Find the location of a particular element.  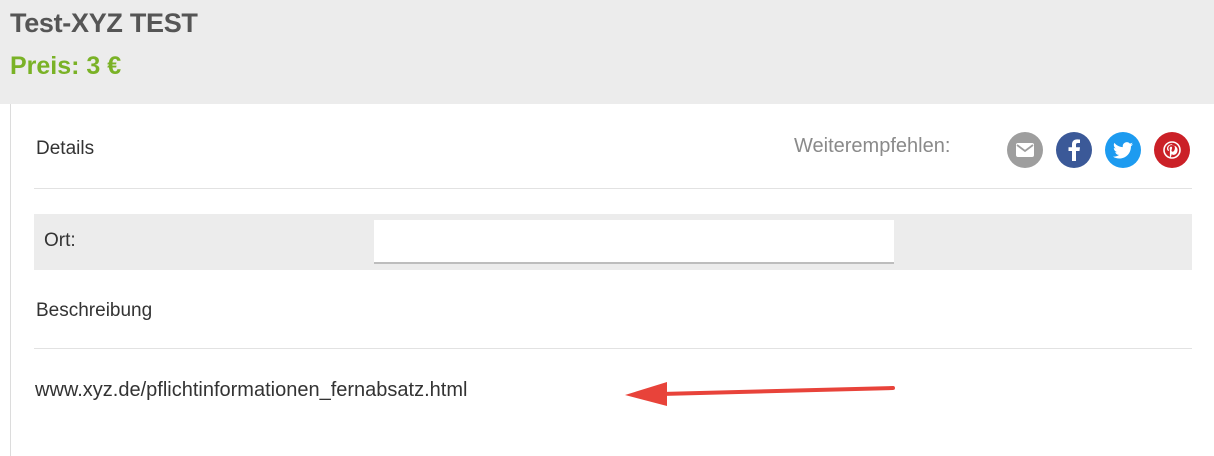

share-pinterest-button is located at coordinates (1172, 150).